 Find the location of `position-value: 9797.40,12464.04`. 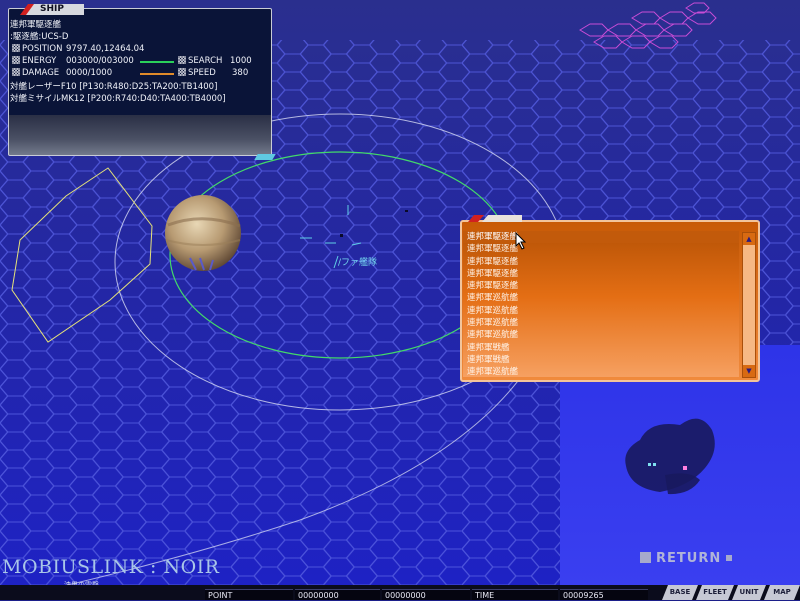

position-value: 9797.40,12464.04 is located at coordinates (105, 49).